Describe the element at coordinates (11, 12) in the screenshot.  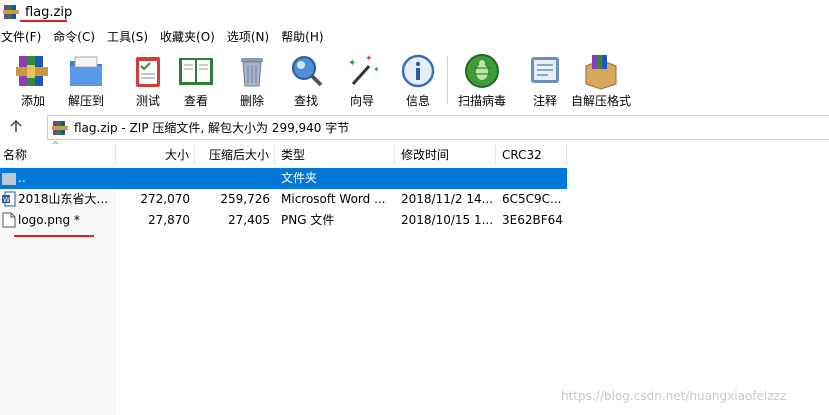
I see `winrar-app-icon` at that location.